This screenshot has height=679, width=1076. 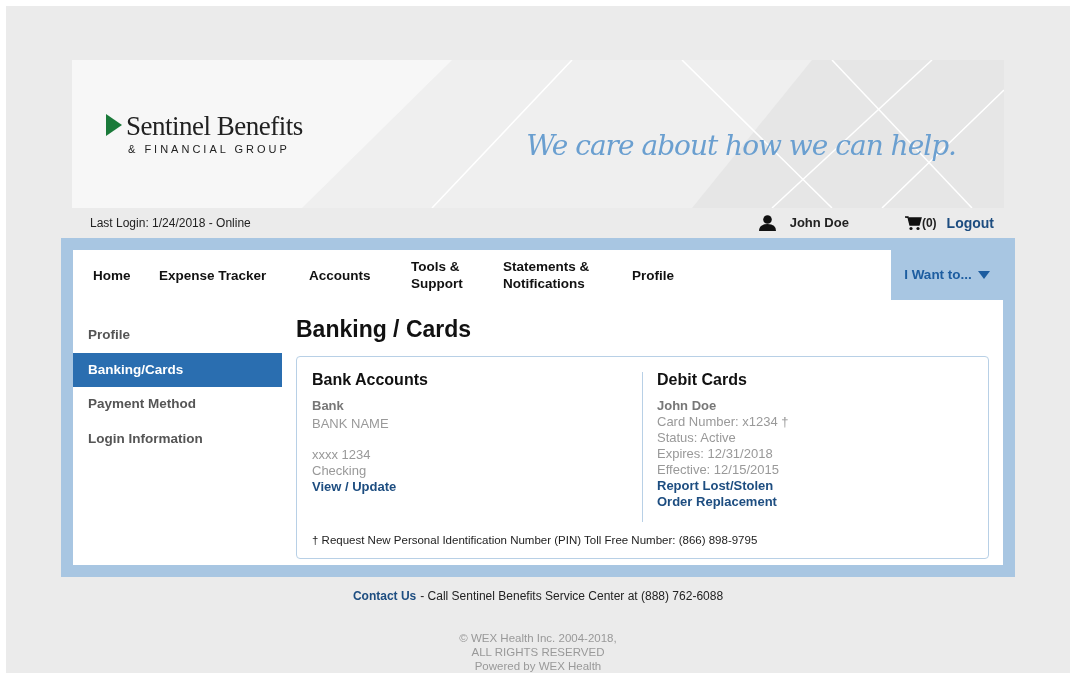 I want to click on bank-accounts-heading: Bank Accounts, so click(x=370, y=379).